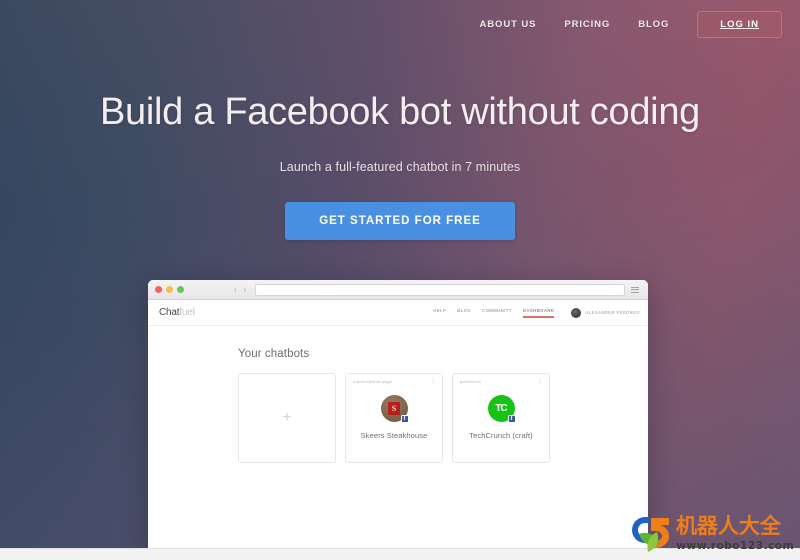 The image size is (800, 560). I want to click on browser-nav-arrows: ‹ ›, so click(240, 289).